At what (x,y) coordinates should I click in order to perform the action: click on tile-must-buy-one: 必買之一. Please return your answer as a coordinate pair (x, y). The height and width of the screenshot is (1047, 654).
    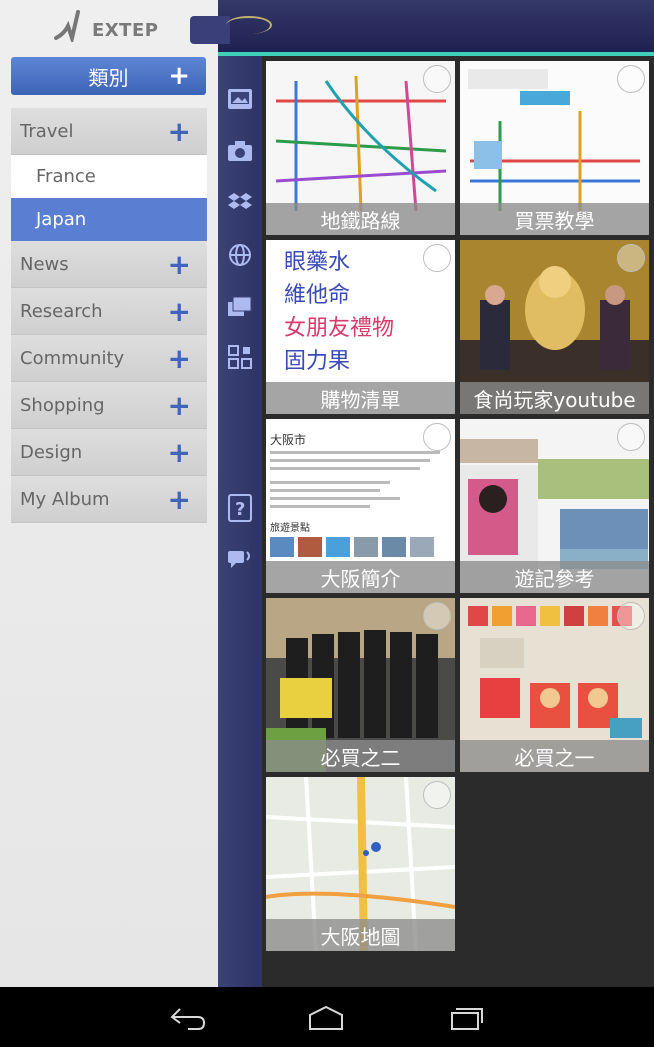
    Looking at the image, I should click on (554, 685).